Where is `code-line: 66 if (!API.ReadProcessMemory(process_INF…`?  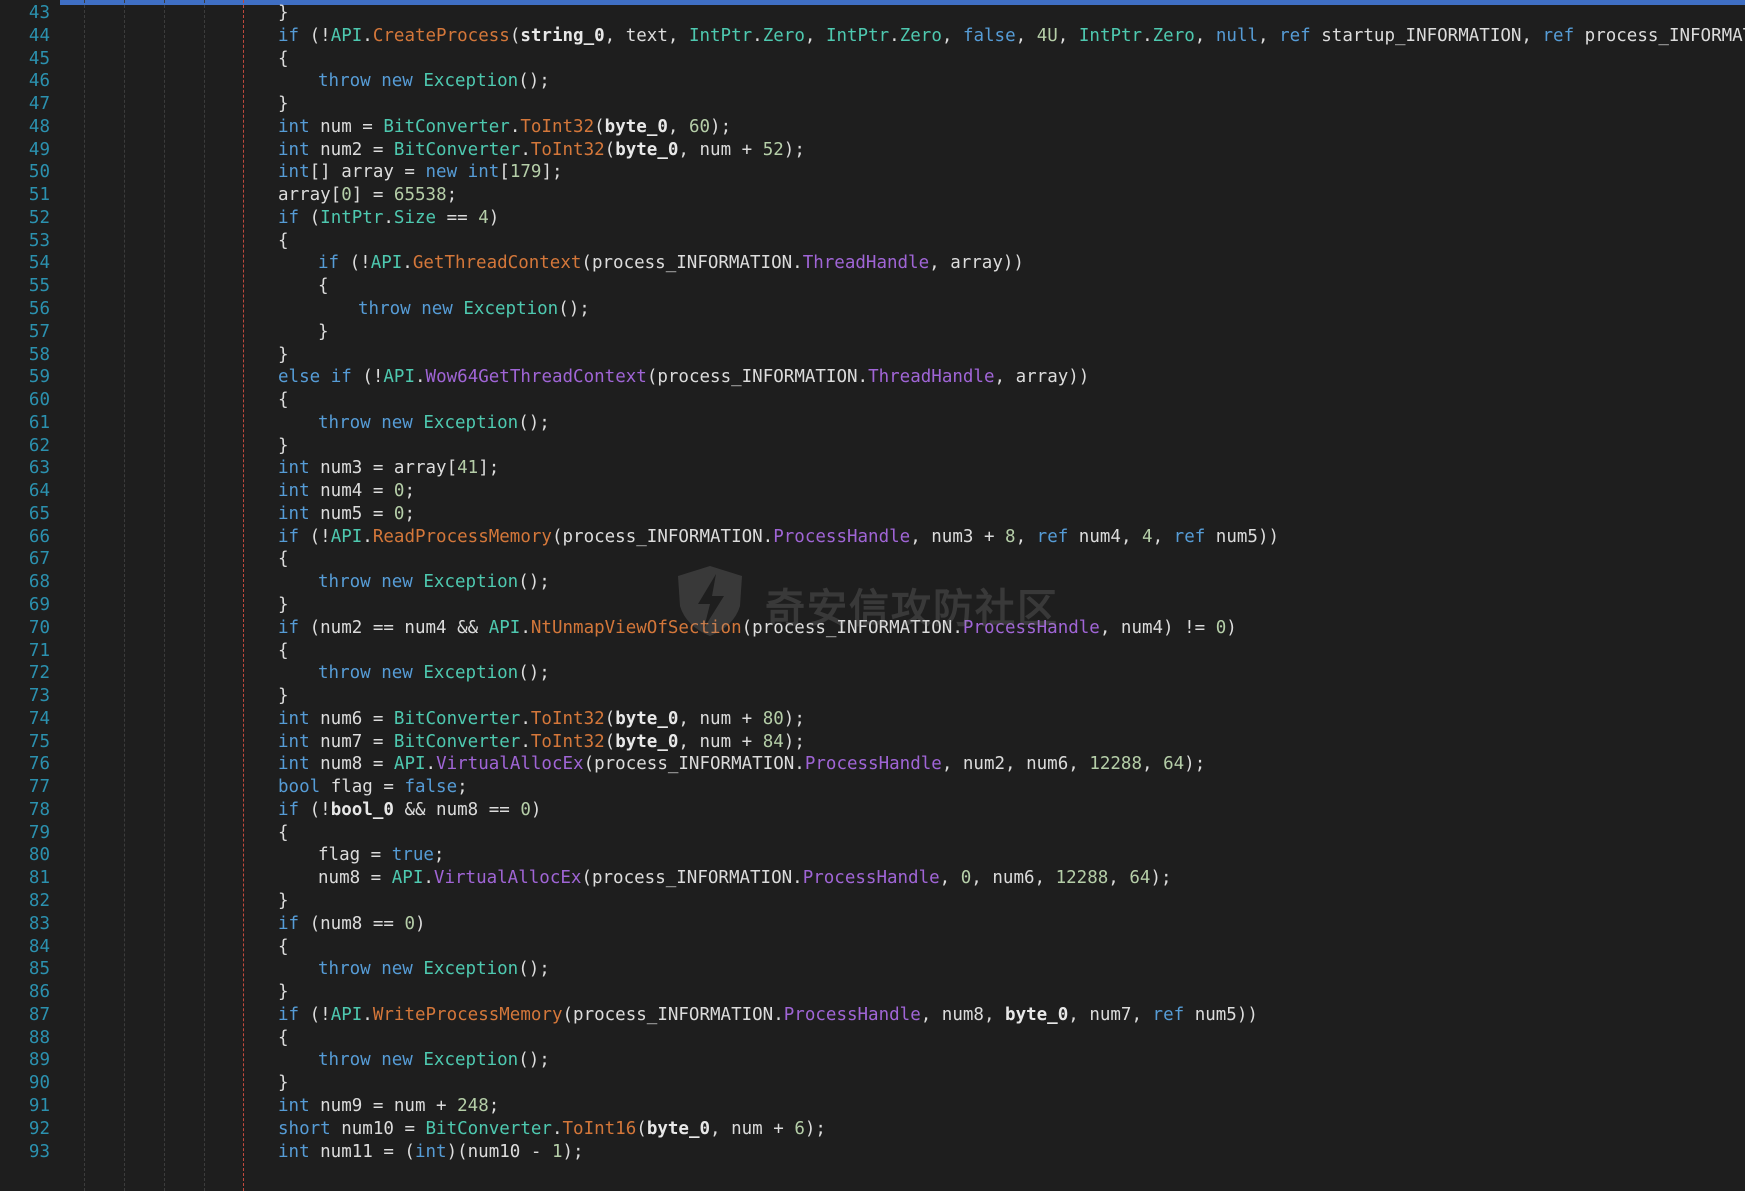
code-line: 66 if (!API.ReadProcessMemory(process_INF… is located at coordinates (872, 537).